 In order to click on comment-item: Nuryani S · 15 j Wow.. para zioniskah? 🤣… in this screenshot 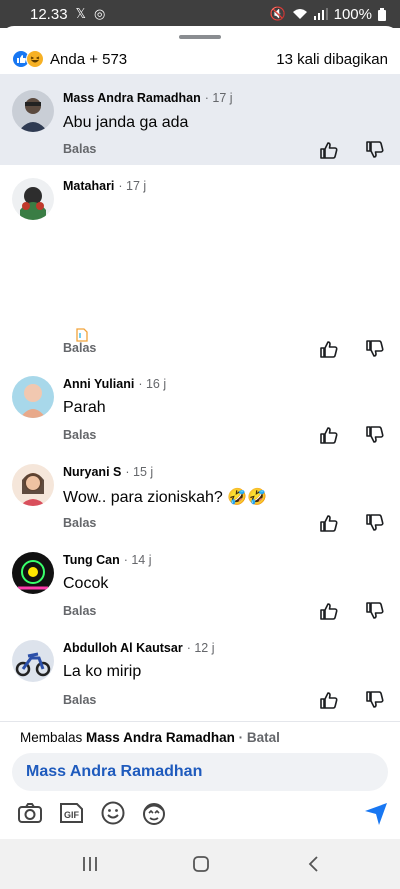, I will do `click(200, 495)`.